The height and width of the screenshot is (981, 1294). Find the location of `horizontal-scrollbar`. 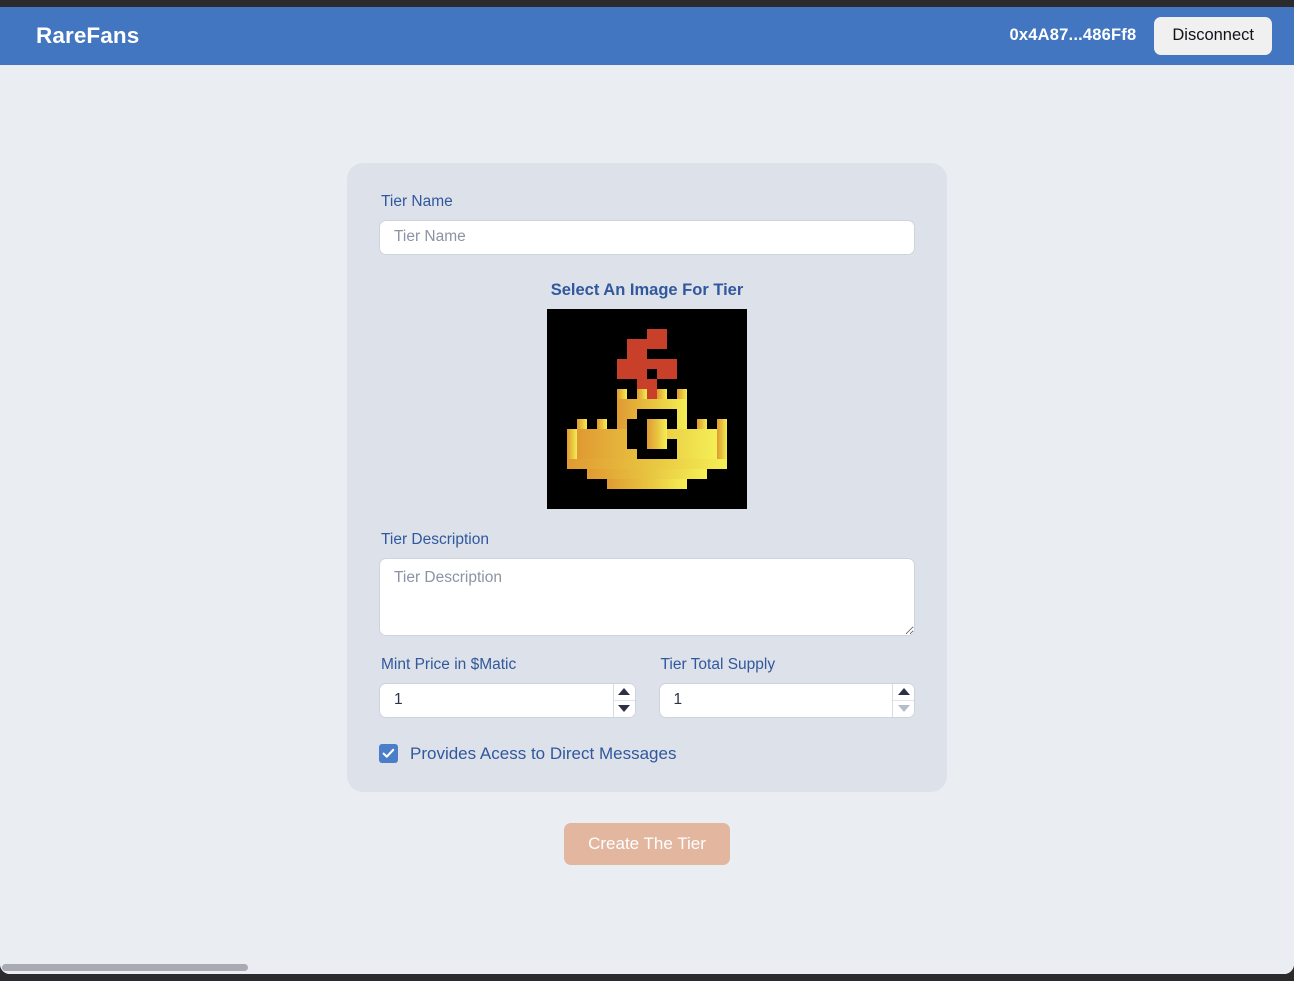

horizontal-scrollbar is located at coordinates (647, 967).